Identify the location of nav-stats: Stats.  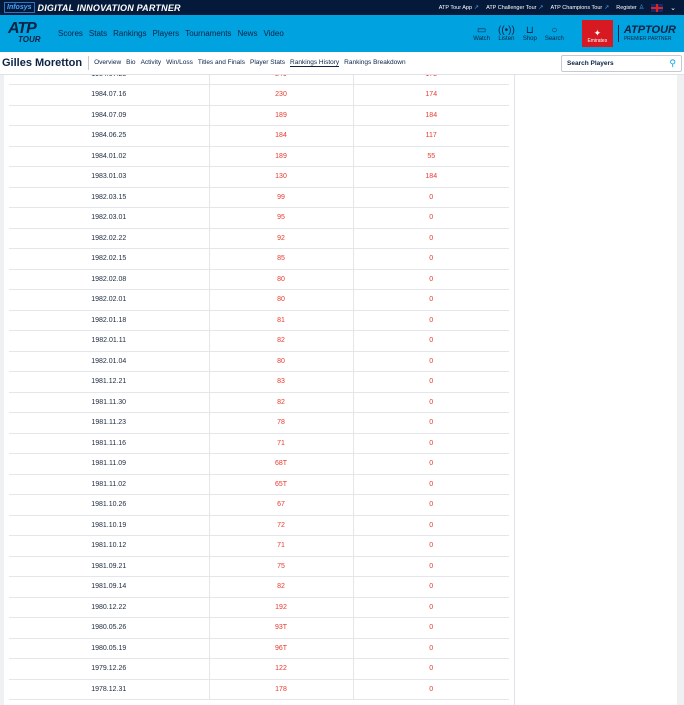
(98, 33).